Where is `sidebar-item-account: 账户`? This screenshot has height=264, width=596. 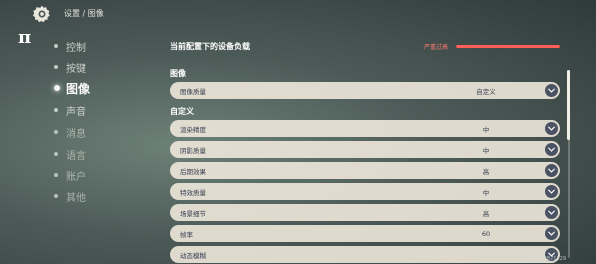
sidebar-item-account: 账户 is located at coordinates (70, 175).